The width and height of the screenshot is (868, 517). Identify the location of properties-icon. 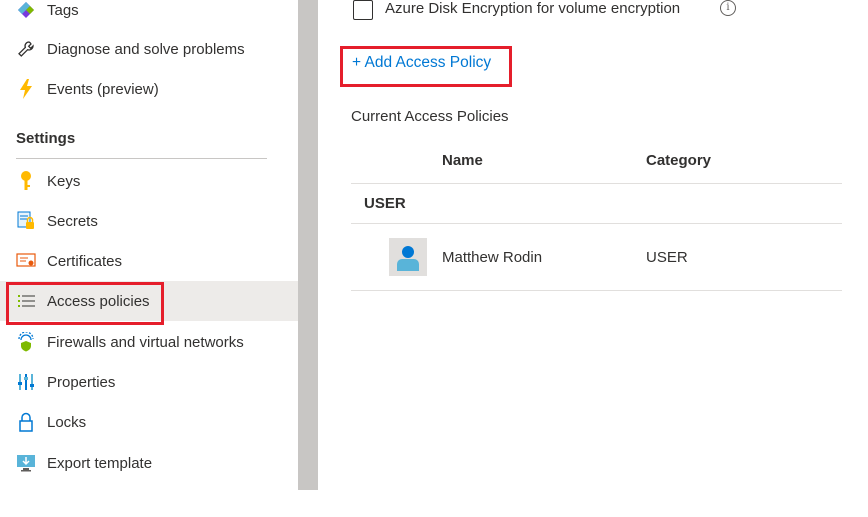
(26, 382).